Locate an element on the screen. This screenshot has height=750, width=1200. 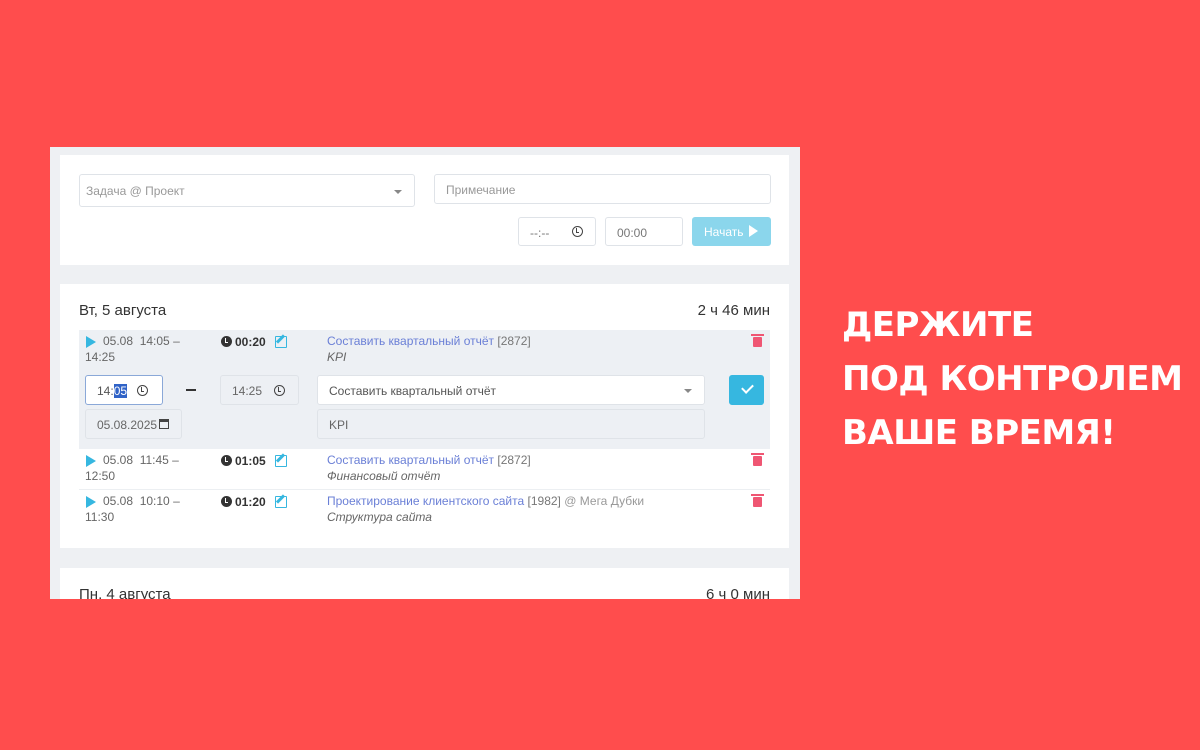
edit-start-minutes: 05 is located at coordinates (120, 391).